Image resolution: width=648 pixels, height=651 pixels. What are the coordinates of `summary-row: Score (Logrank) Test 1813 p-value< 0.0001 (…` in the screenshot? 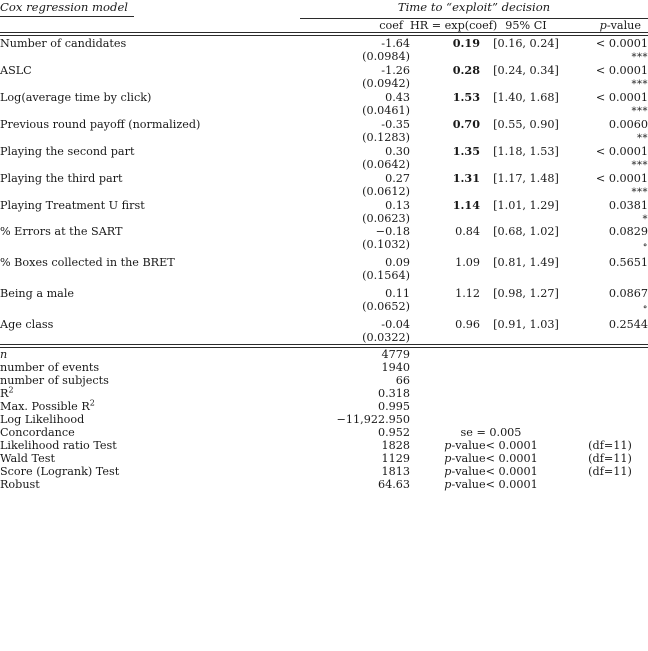 It's located at (324, 471).